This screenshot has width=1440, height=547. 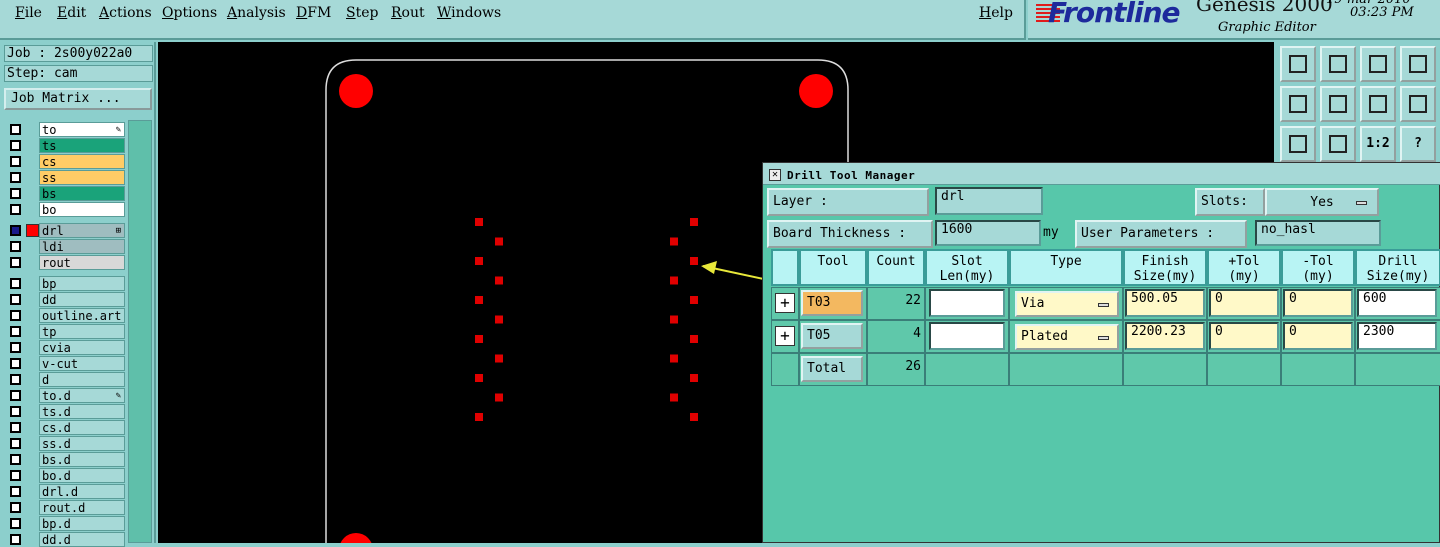 I want to click on layer-name: drl ⊞, so click(x=82, y=230).